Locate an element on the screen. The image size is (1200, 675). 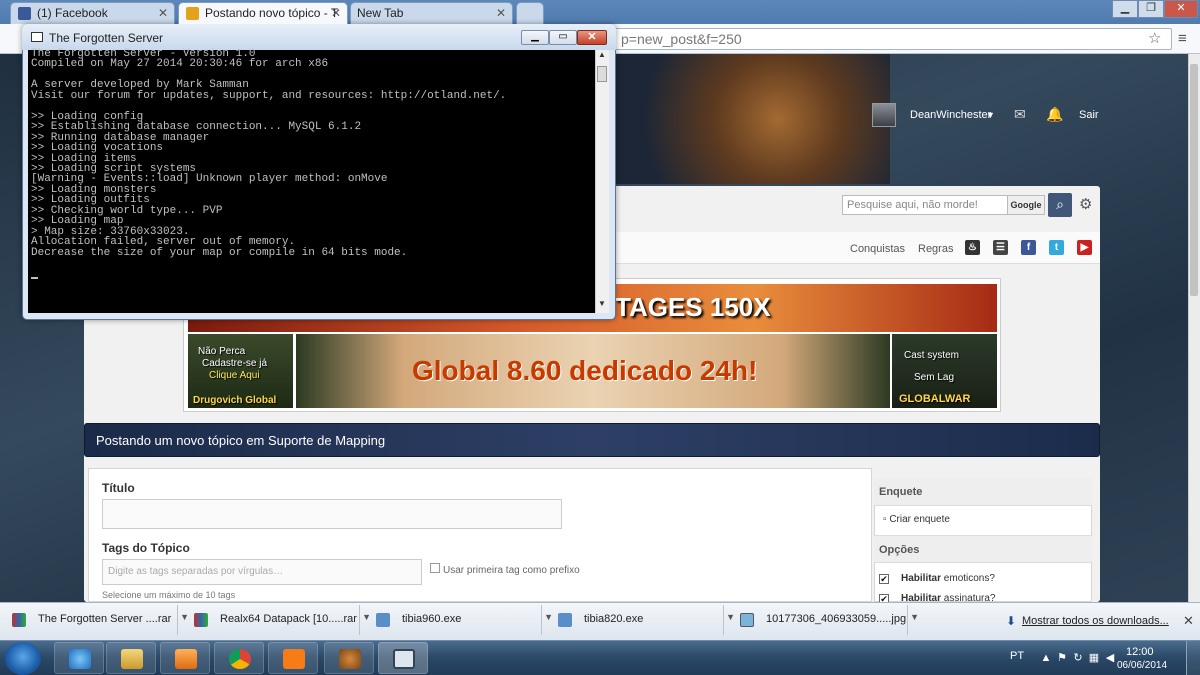
media-player-icon is located at coordinates (186, 659).